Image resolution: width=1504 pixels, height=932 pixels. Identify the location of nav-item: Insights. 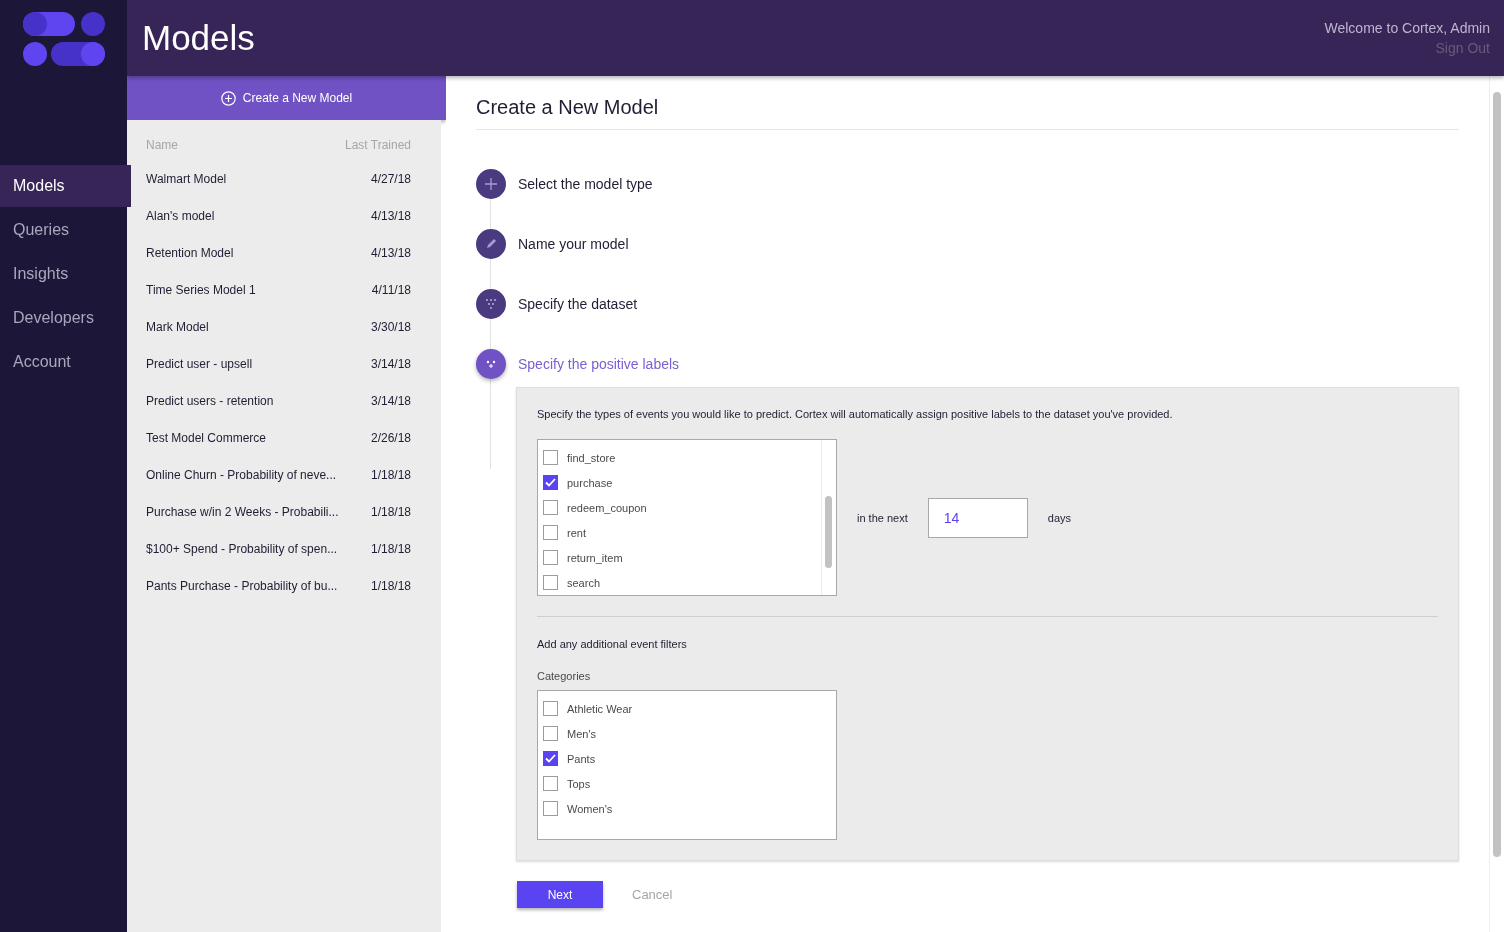
(63, 274).